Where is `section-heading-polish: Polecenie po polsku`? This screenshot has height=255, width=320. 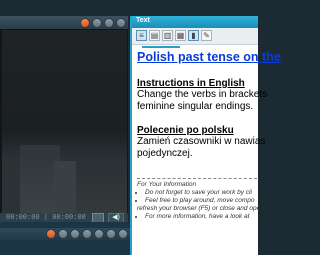 section-heading-polish: Polecenie po polsku is located at coordinates (185, 130).